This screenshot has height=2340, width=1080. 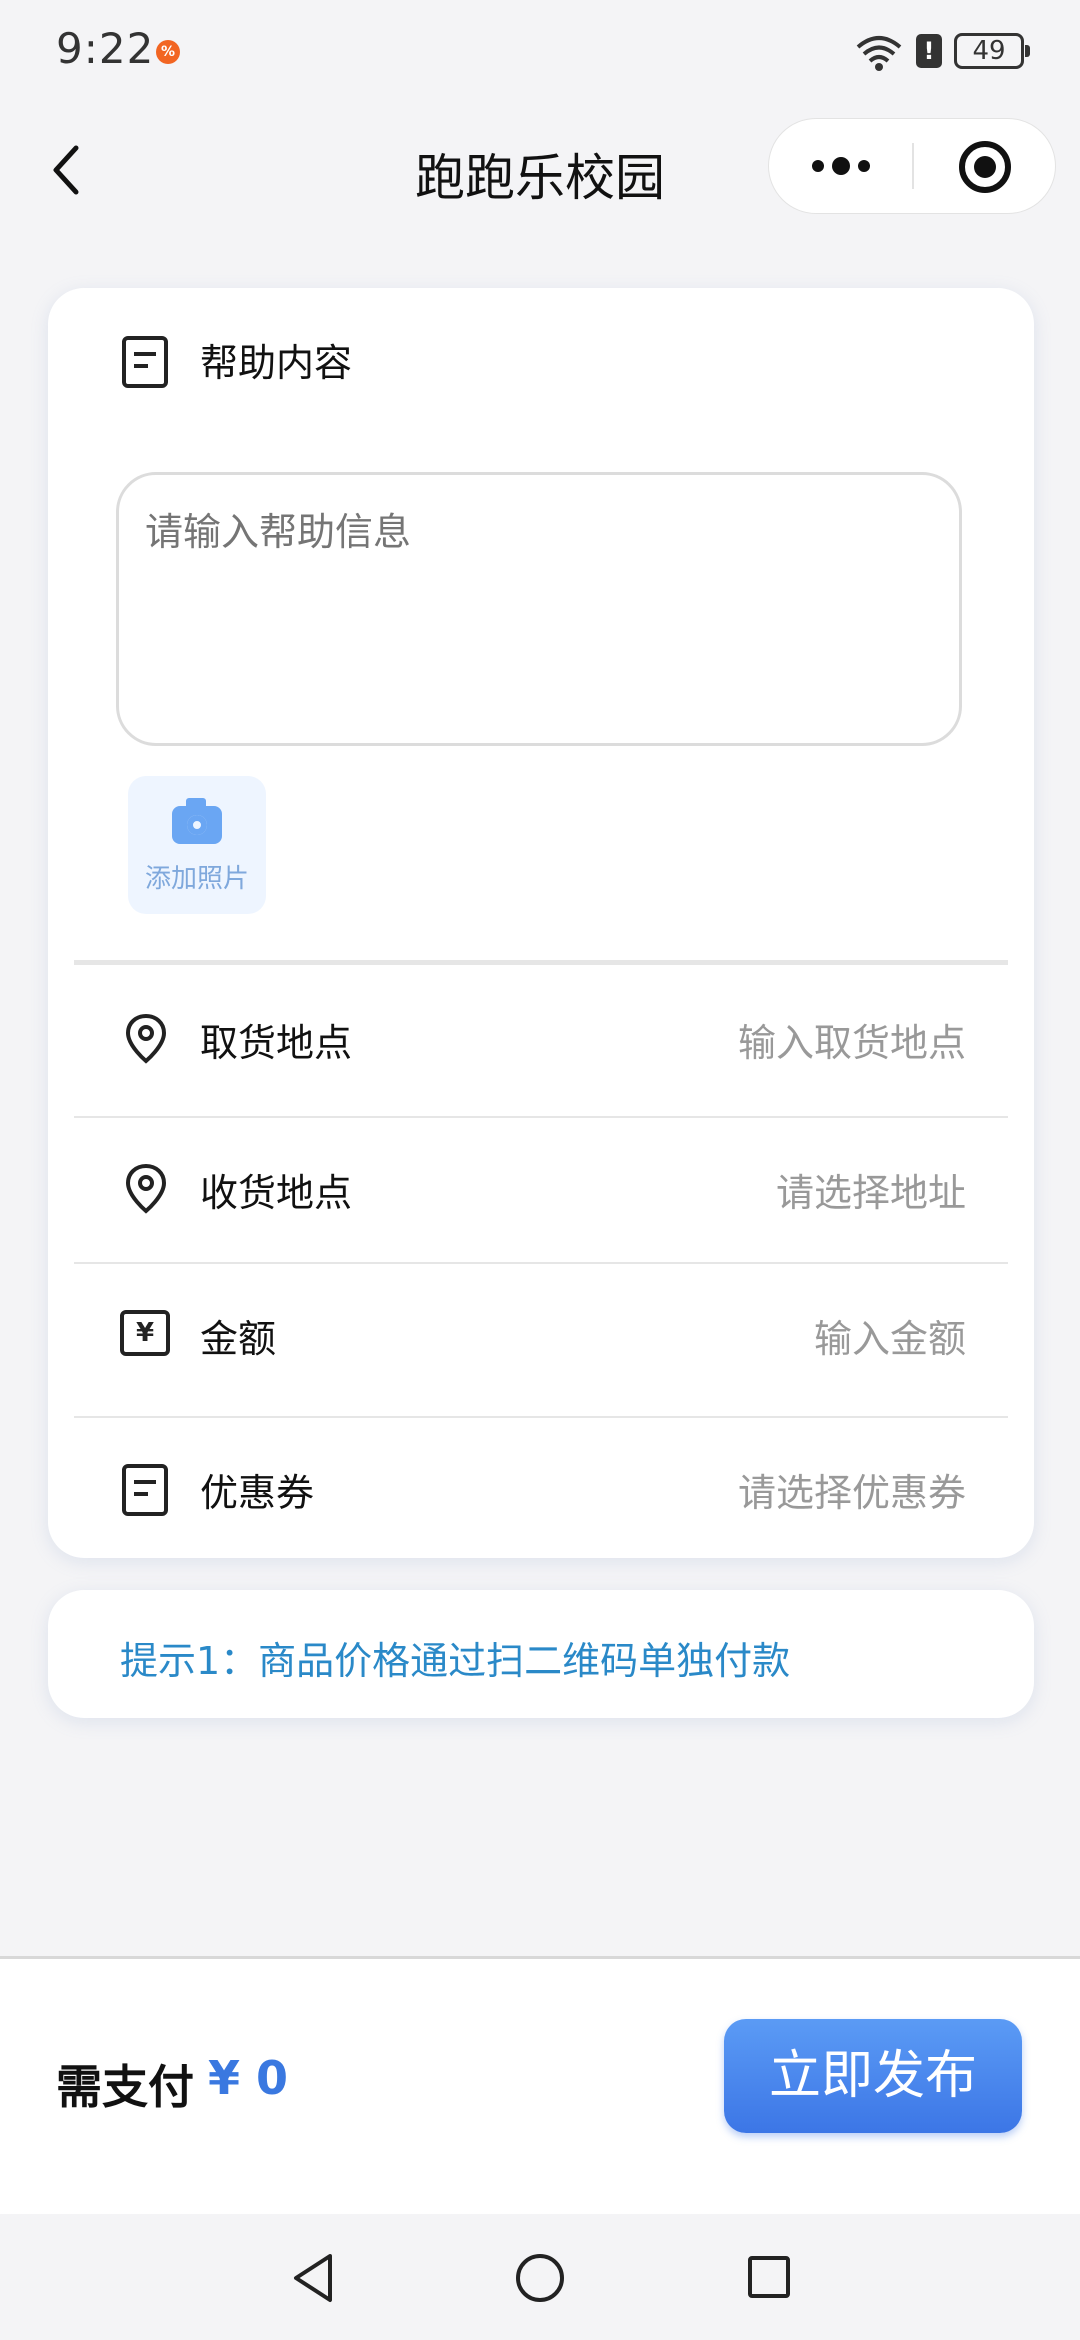 What do you see at coordinates (105, 48) in the screenshot?
I see `status-time: 9:22` at bounding box center [105, 48].